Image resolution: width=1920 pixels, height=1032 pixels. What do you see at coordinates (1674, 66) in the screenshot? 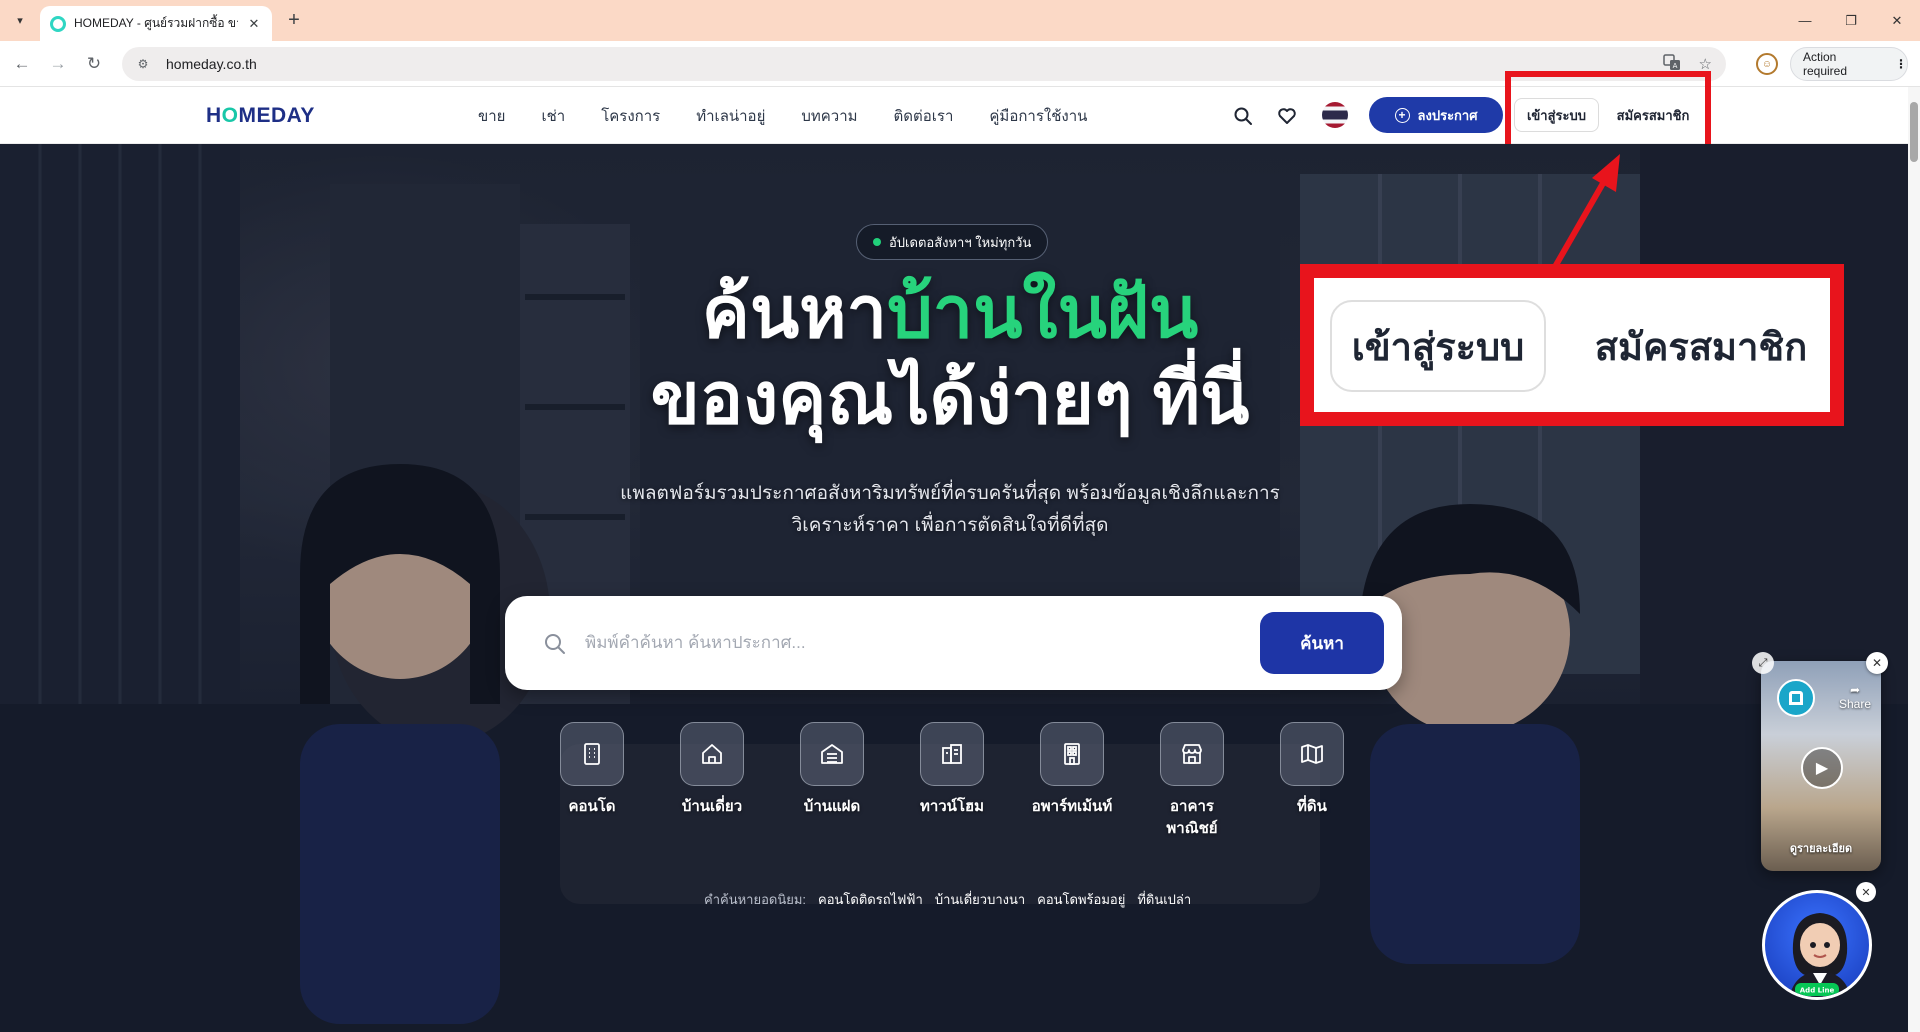
I see `svg-text: A` at bounding box center [1674, 66].